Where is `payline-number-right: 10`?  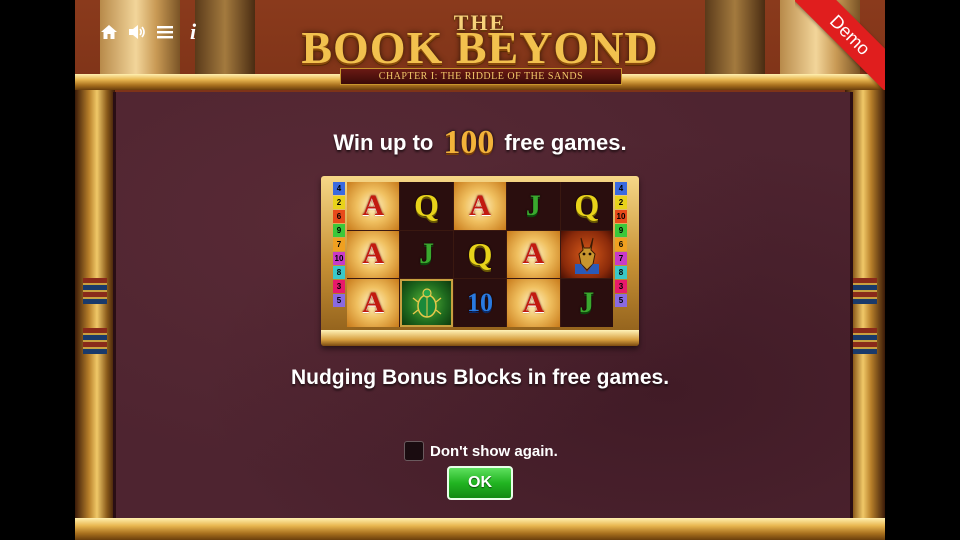
payline-number-right: 10 is located at coordinates (621, 216).